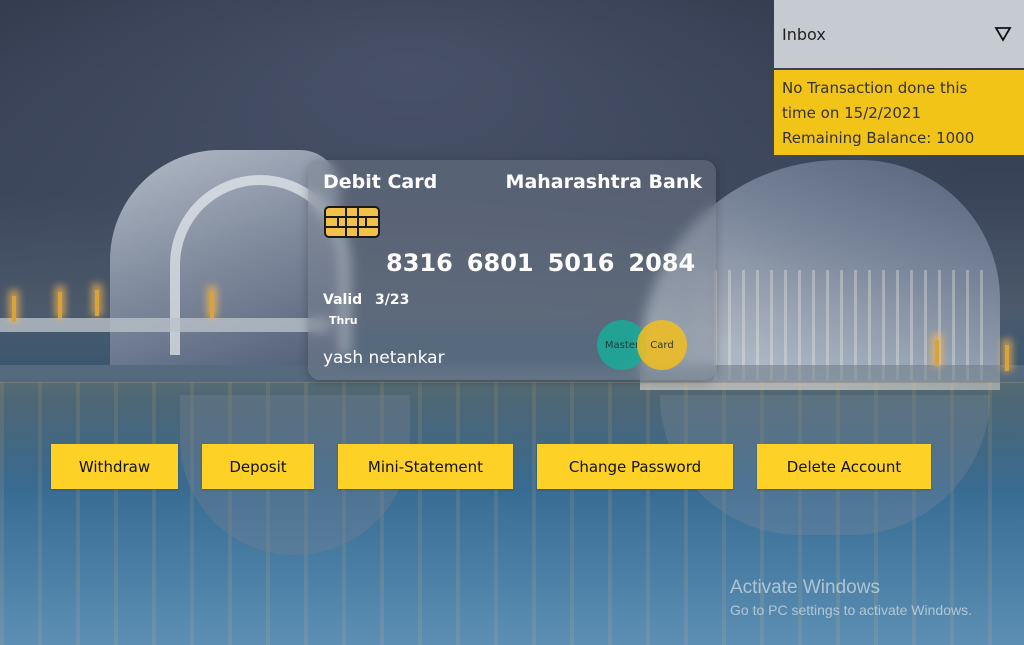 The height and width of the screenshot is (645, 1024). I want to click on delete-account-button: Delete Account, so click(844, 466).